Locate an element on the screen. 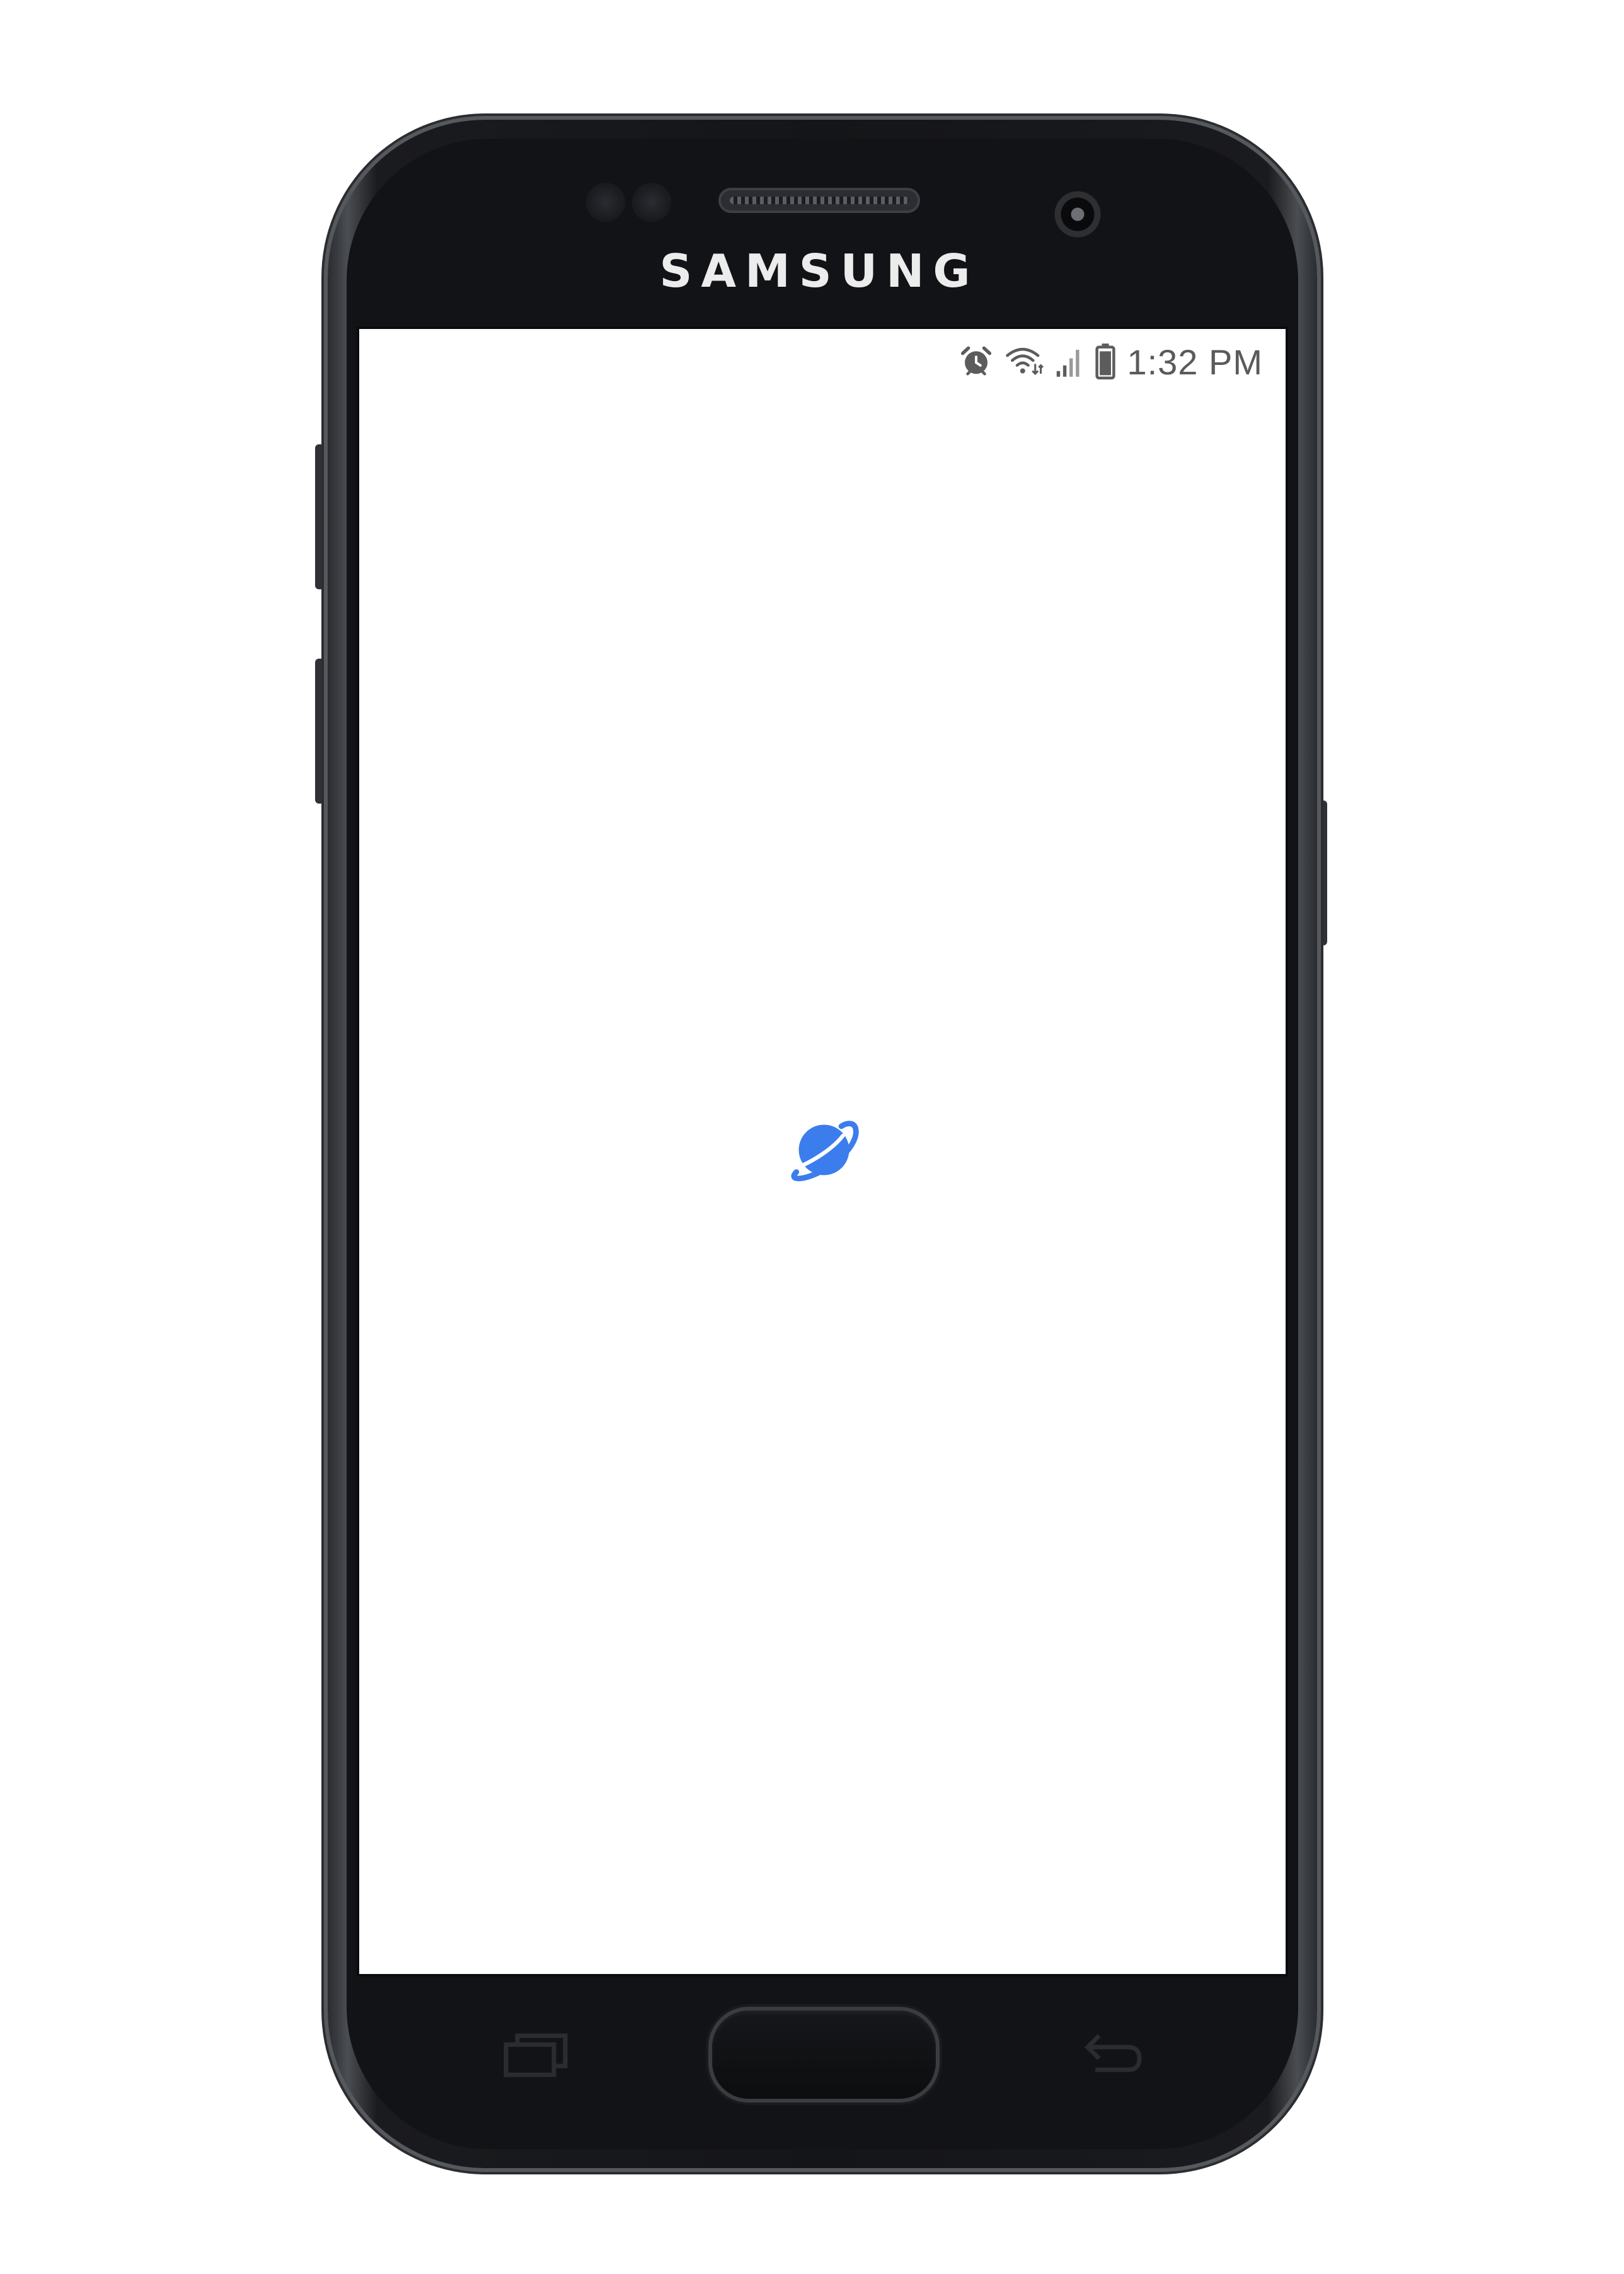 The image size is (1624, 2274). status-time: 1:32 PM is located at coordinates (1195, 362).